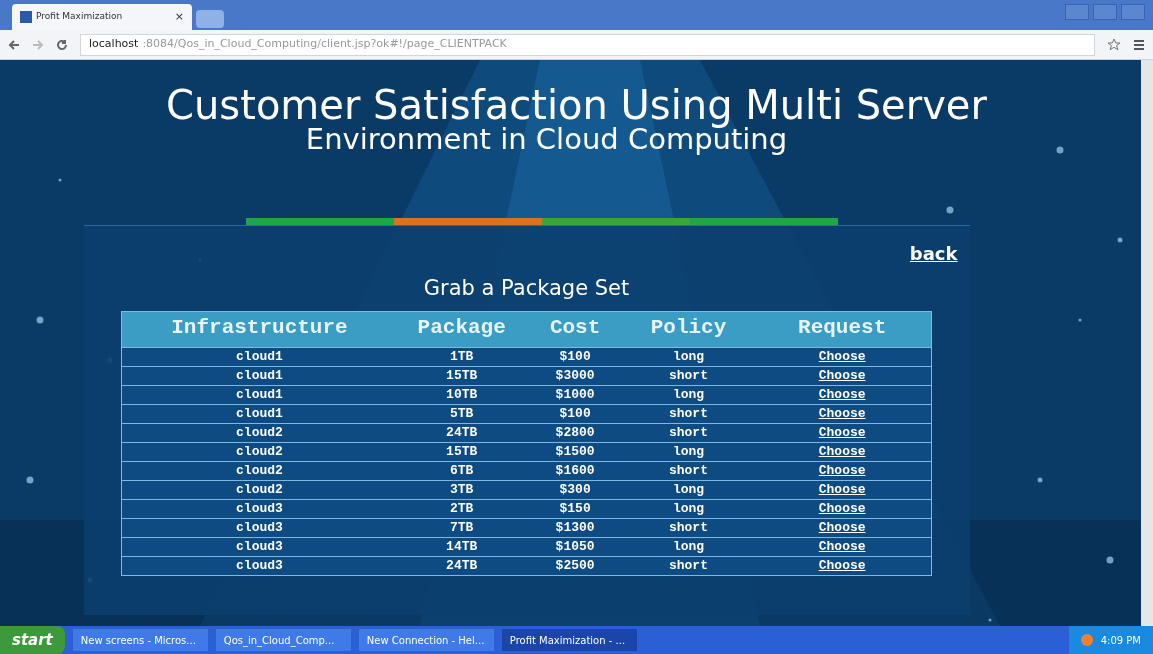 The height and width of the screenshot is (654, 1153). What do you see at coordinates (575, 394) in the screenshot?
I see `table-cell: $1000` at bounding box center [575, 394].